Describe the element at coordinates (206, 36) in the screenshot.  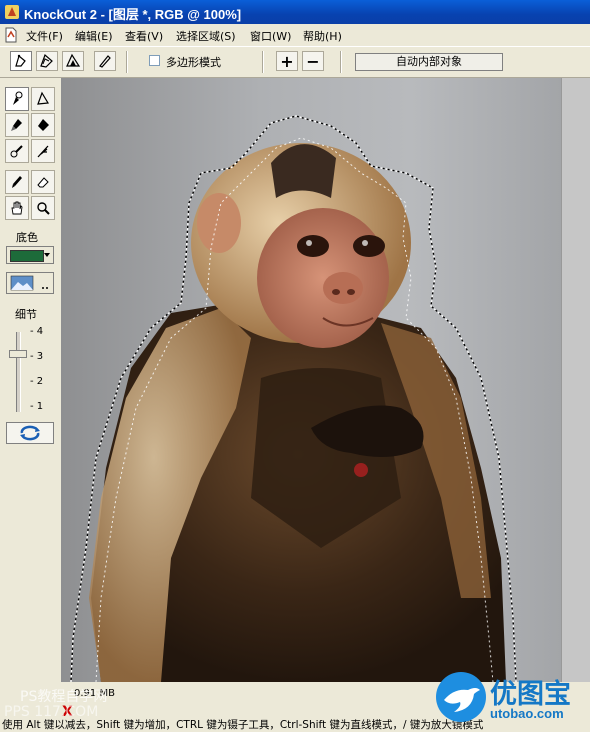
I see `menu-select-region: 选择区域(S)` at that location.